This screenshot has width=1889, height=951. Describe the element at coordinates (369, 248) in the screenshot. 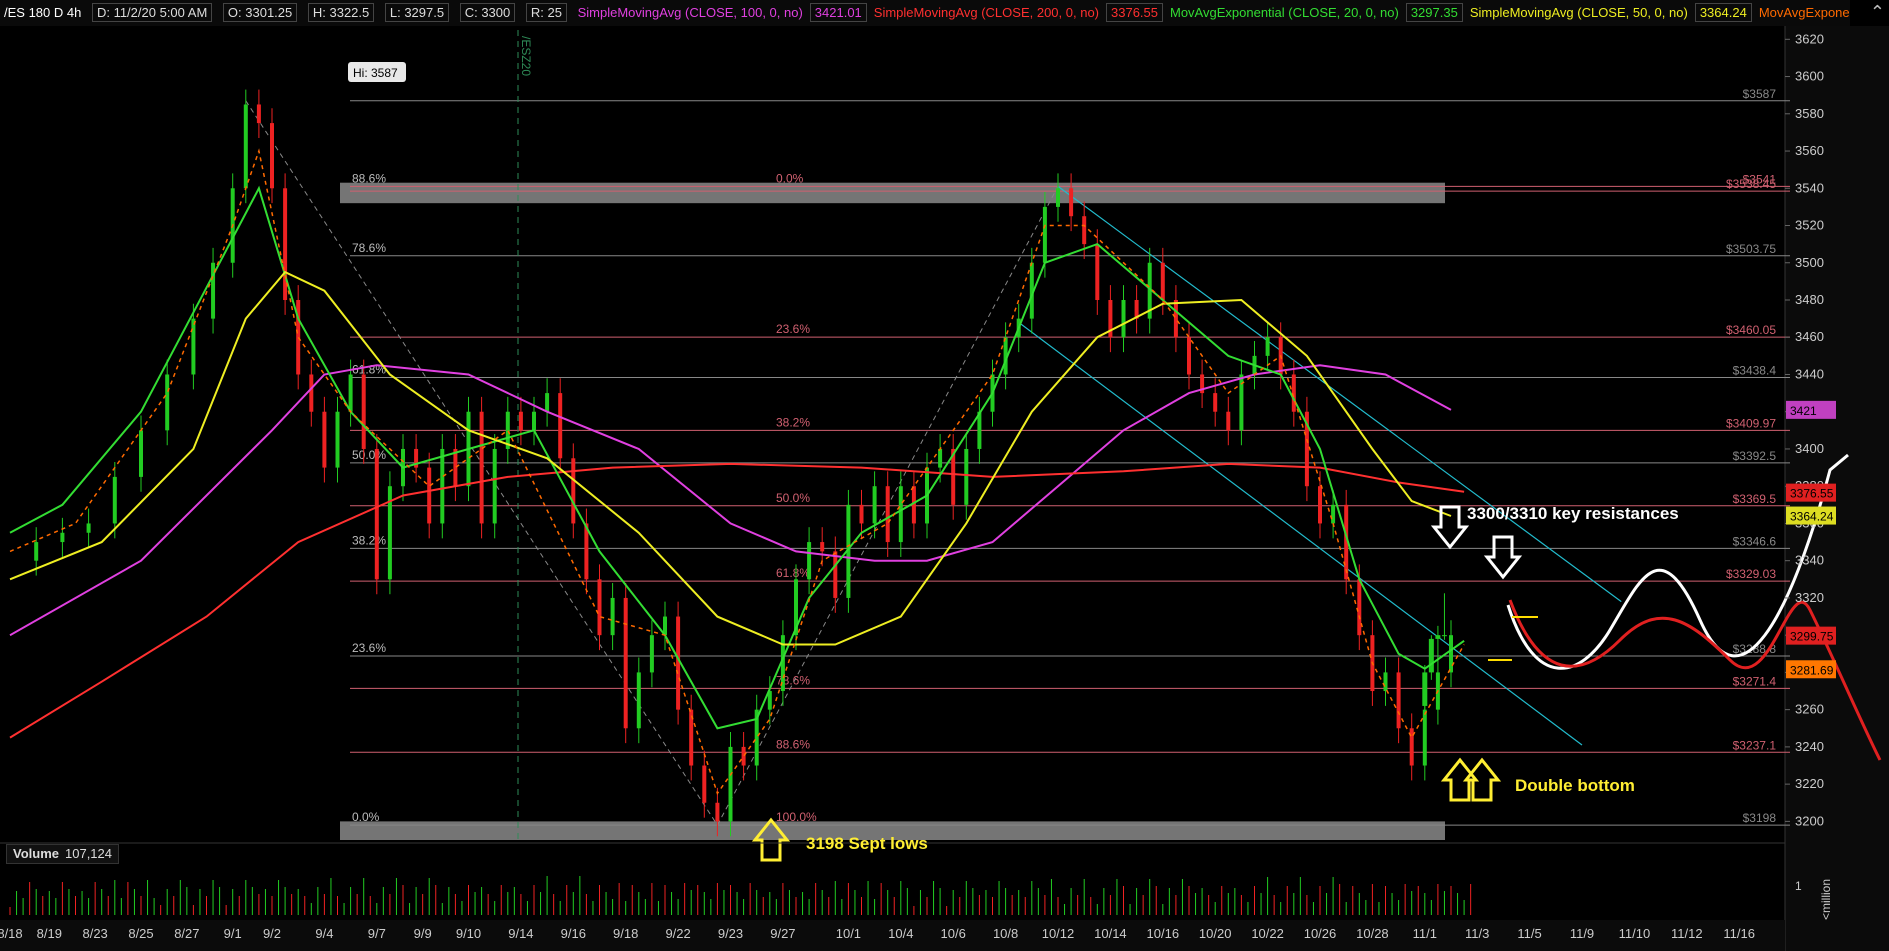

I see `fib-left-label-1: 78.6%` at that location.